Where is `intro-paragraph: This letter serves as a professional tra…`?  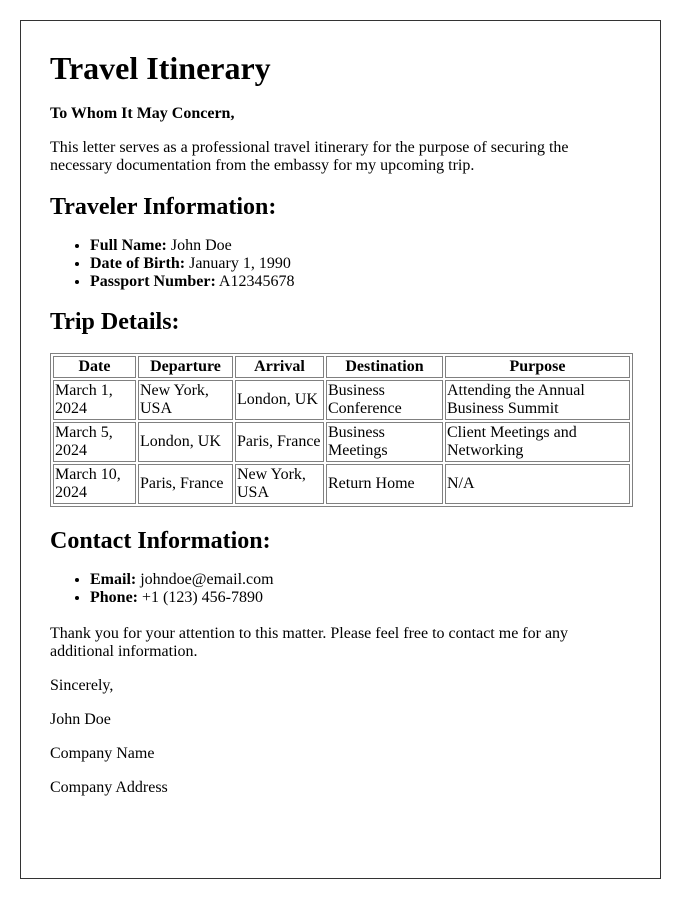
intro-paragraph: This letter serves as a professional tra… is located at coordinates (309, 156).